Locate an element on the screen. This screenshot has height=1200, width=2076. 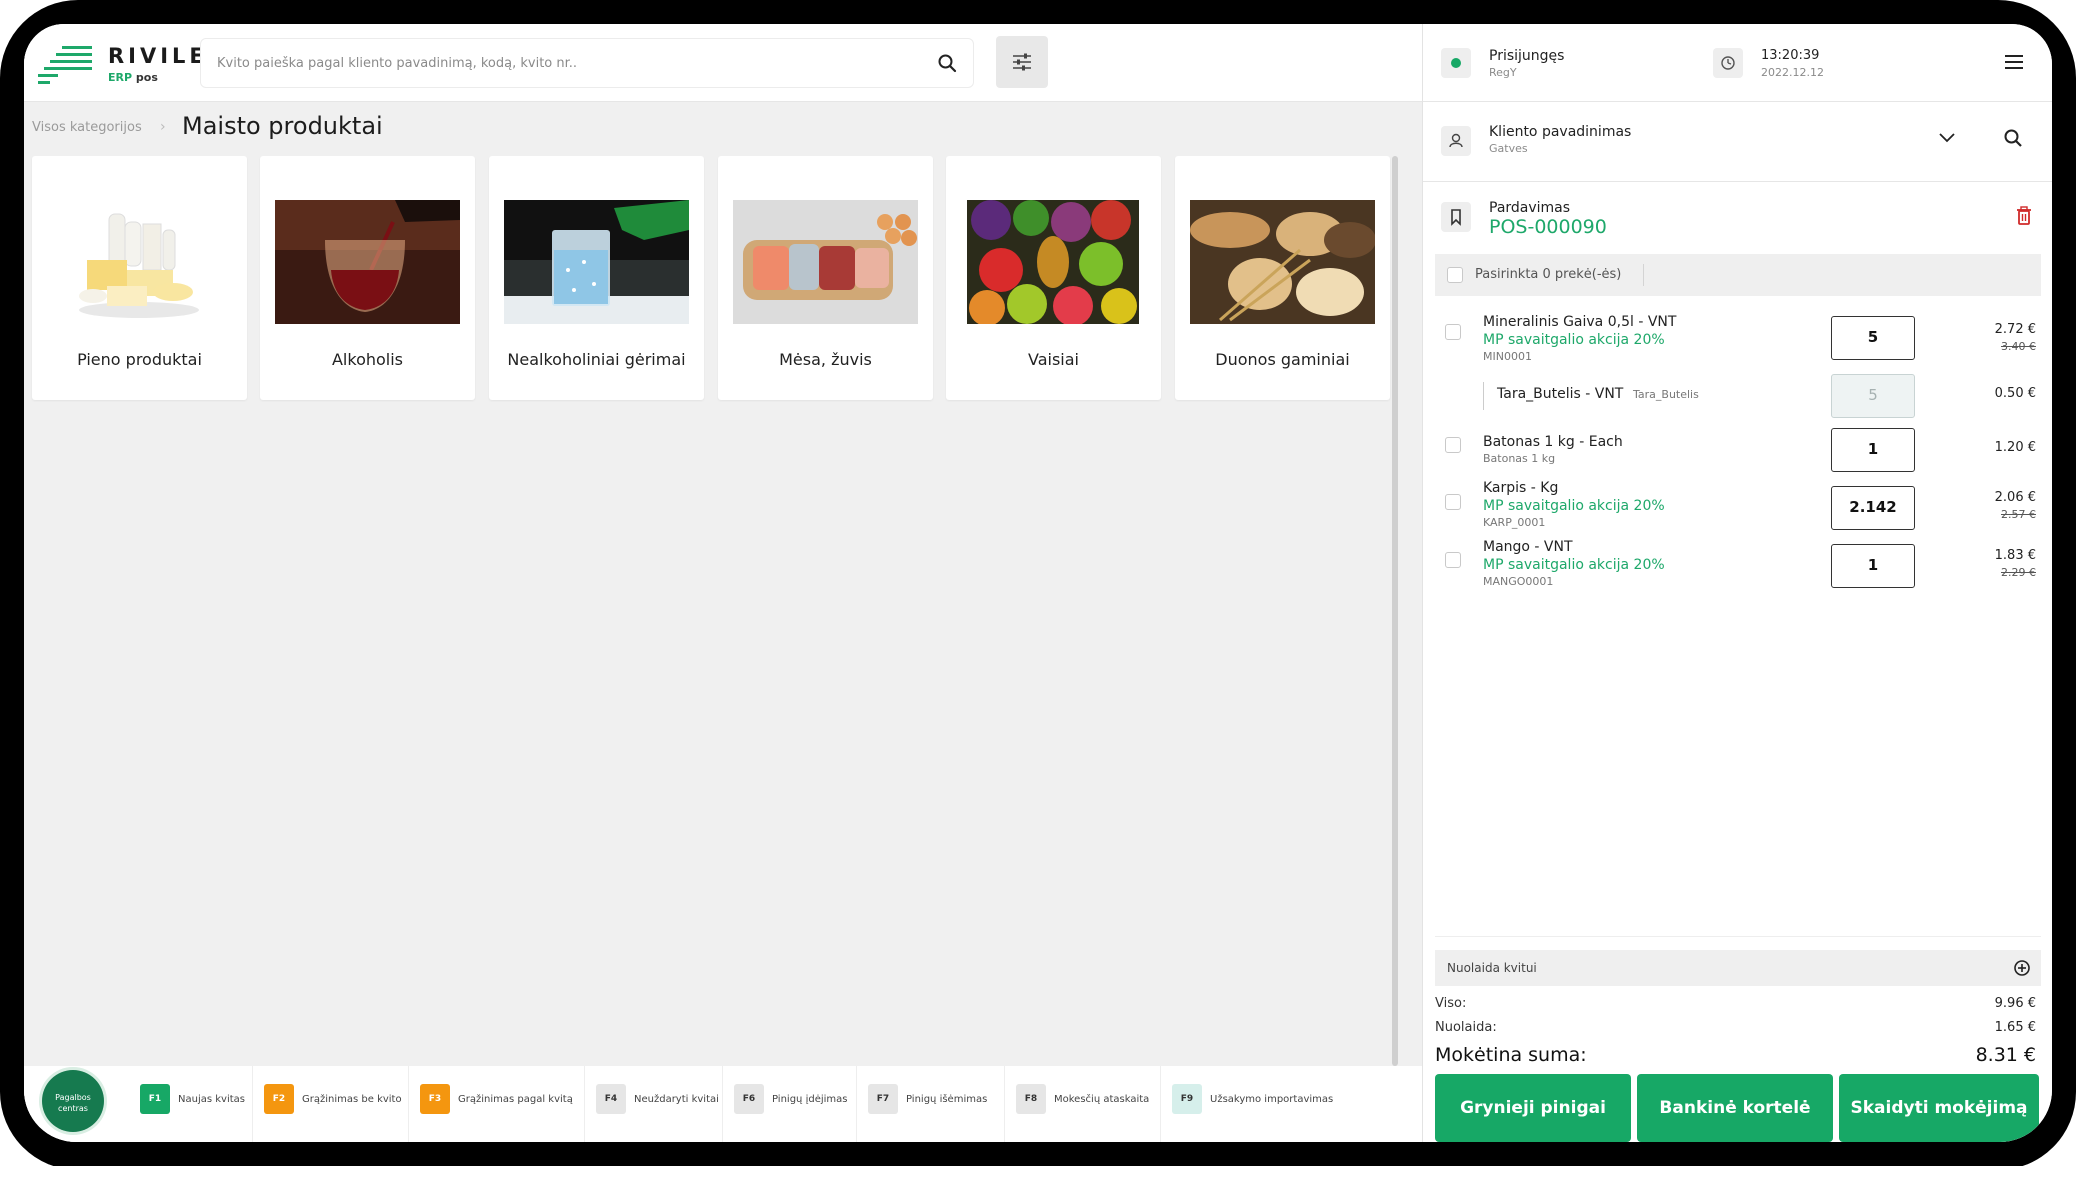
add-circle-icon is located at coordinates (2022, 968).